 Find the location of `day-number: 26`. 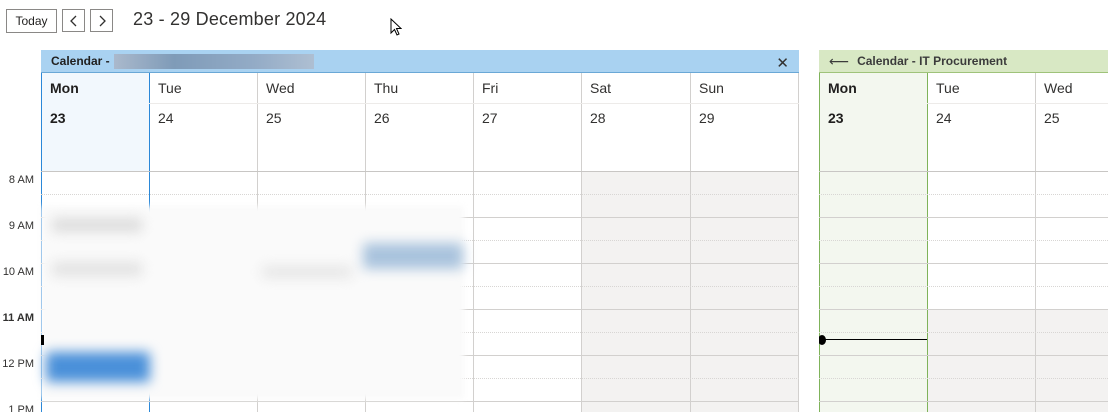

day-number: 26 is located at coordinates (382, 118).